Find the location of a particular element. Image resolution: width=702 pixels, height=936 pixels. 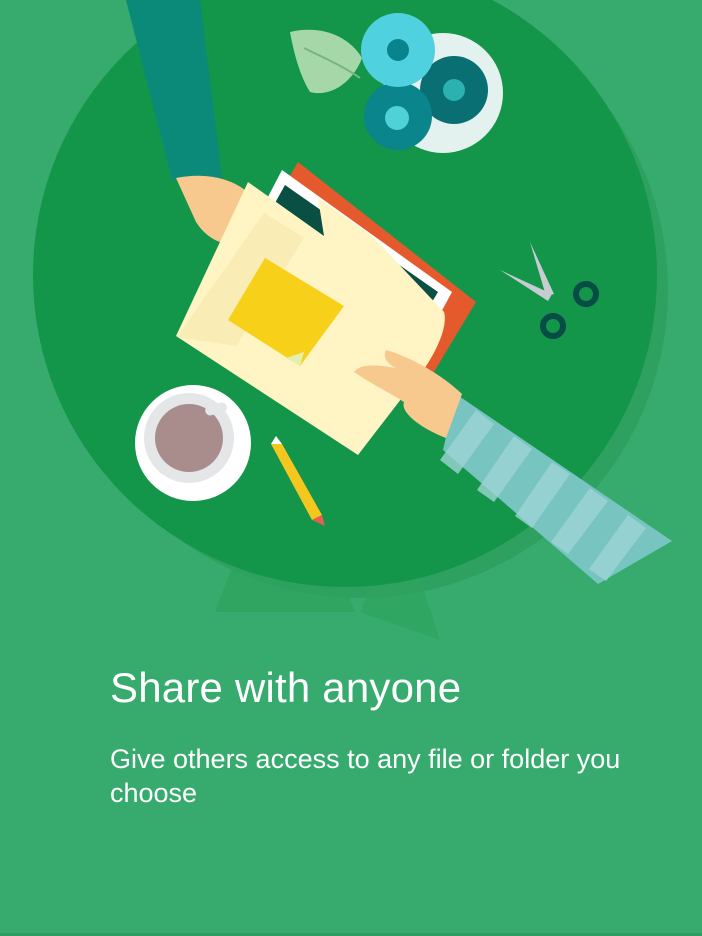

page-title: Share with anyone is located at coordinates (286, 687).